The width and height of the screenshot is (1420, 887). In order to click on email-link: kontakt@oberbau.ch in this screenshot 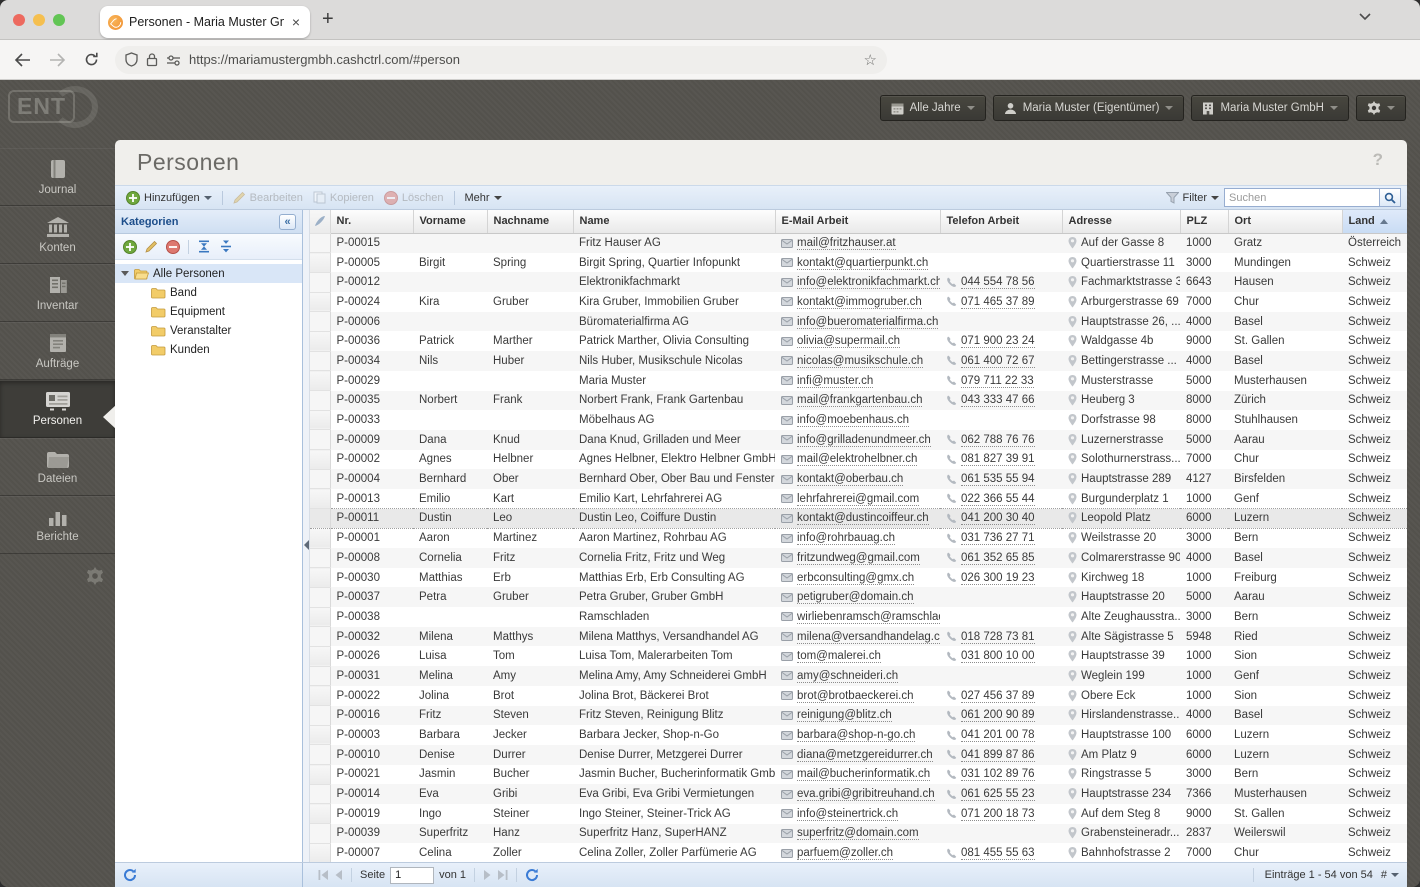, I will do `click(850, 480)`.